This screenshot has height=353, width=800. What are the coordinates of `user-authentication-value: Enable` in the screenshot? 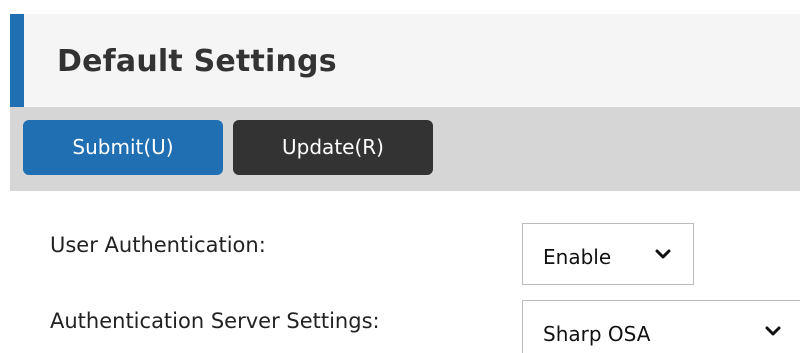 It's located at (577, 257).